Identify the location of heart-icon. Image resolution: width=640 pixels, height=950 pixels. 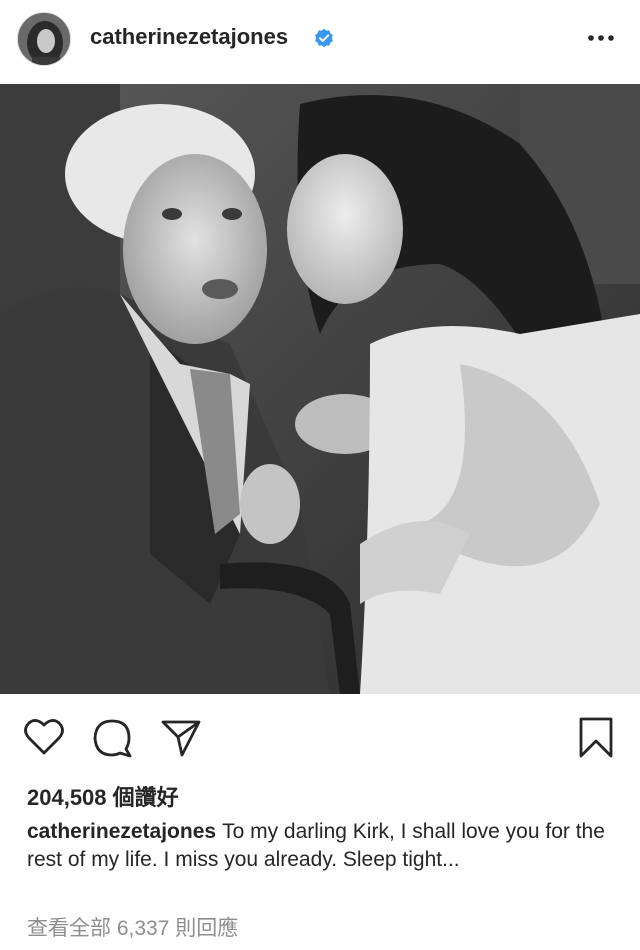
(44, 737).